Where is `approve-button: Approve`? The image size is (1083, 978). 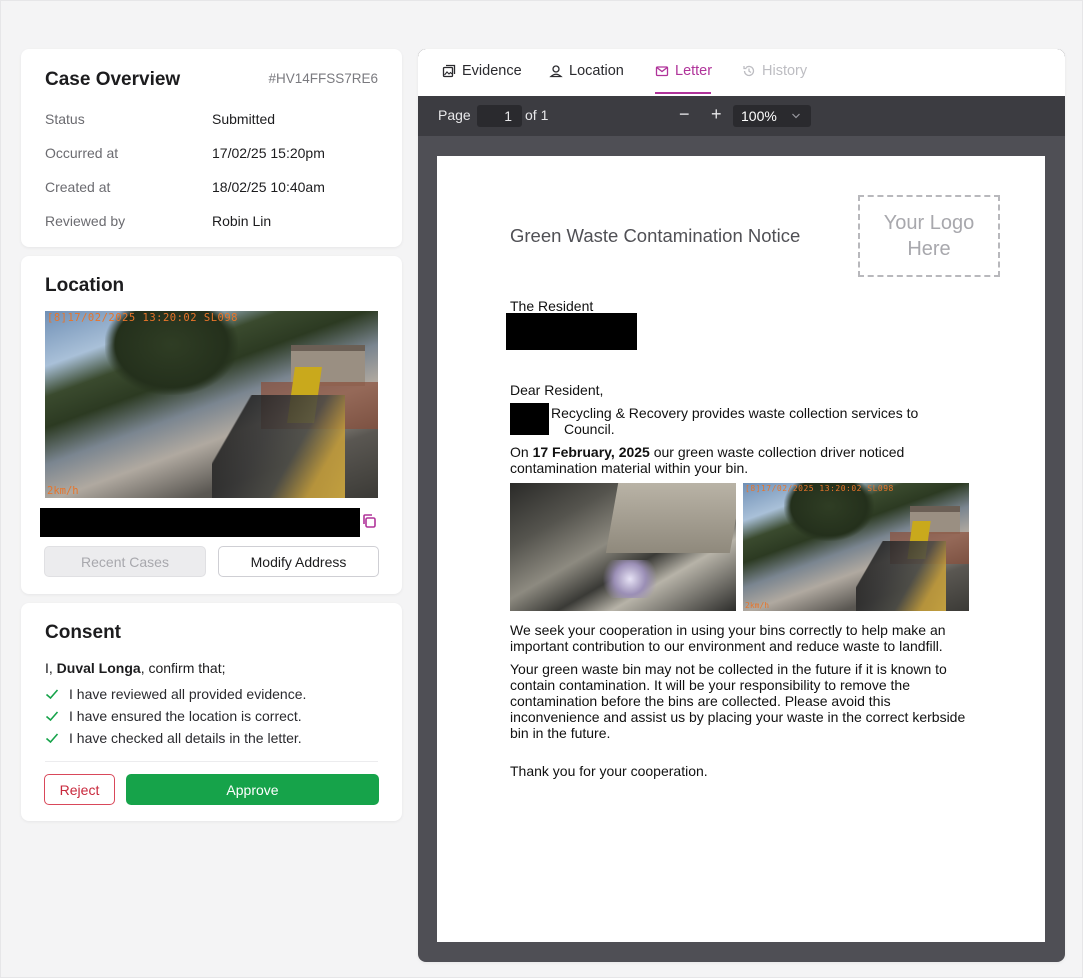
approve-button: Approve is located at coordinates (252, 789).